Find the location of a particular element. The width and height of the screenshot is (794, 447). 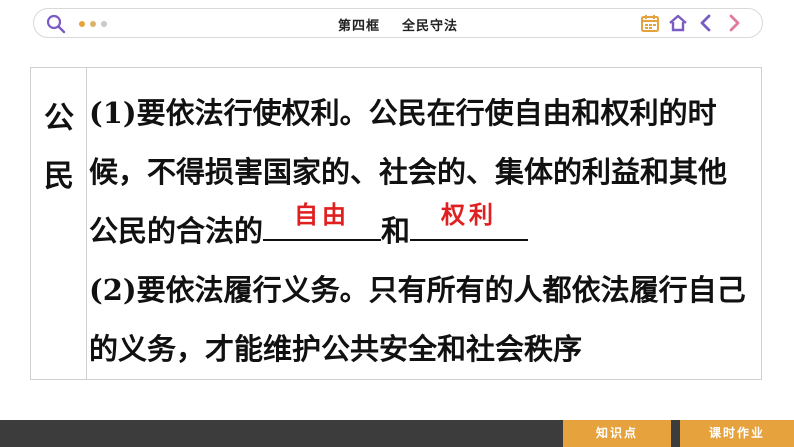

side-label-cell: 公 民 is located at coordinates (59, 223).